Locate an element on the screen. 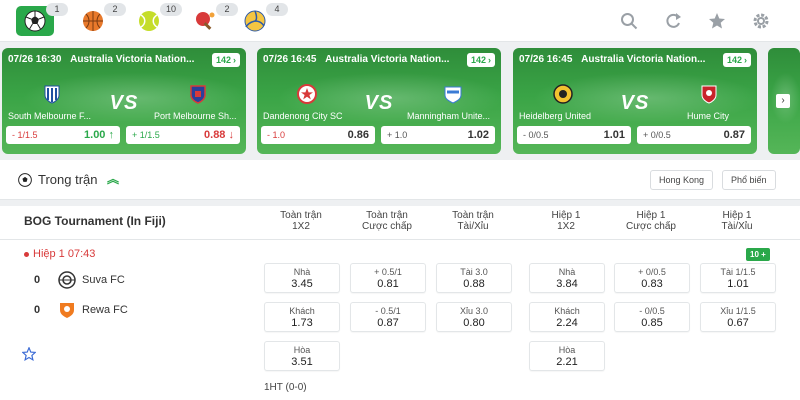 This screenshot has height=400, width=800. match-status: Hiệp 1 07:43 is located at coordinates (59, 254).